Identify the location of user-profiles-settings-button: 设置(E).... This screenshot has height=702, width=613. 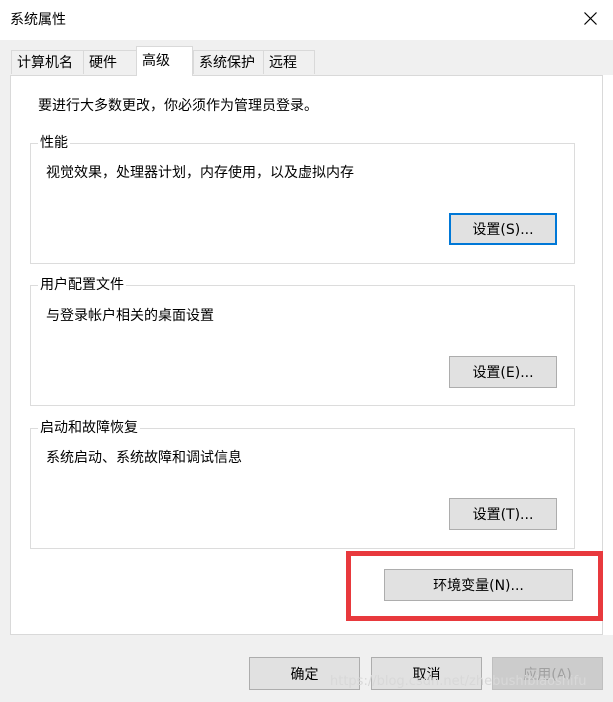
(503, 372).